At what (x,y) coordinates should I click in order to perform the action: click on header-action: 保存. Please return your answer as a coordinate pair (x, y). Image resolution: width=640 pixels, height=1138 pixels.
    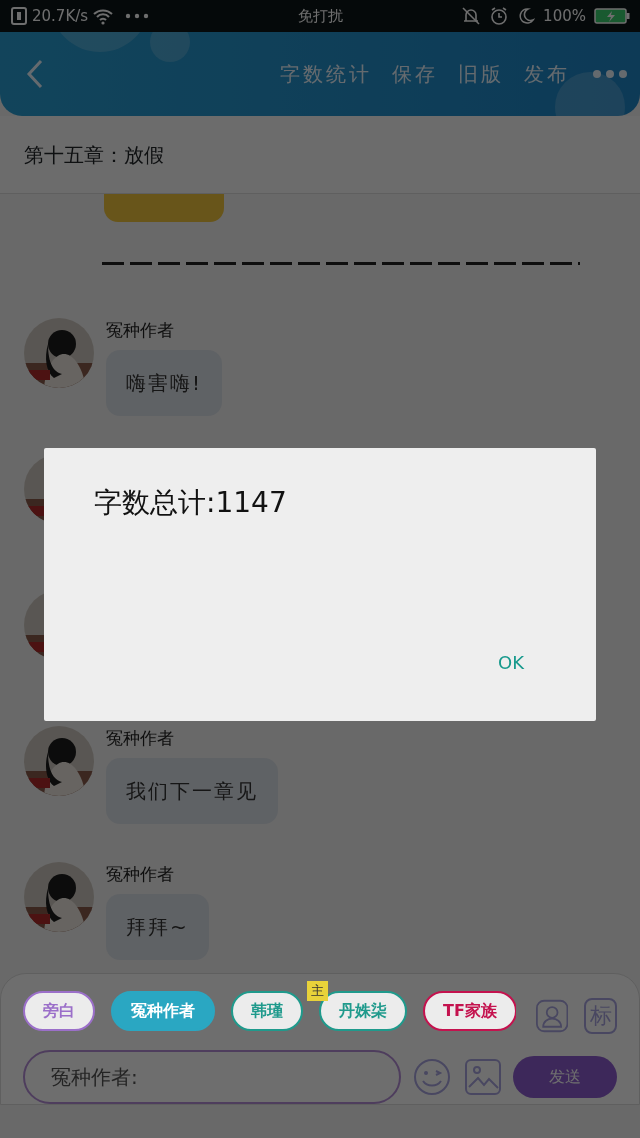
    Looking at the image, I should click on (415, 74).